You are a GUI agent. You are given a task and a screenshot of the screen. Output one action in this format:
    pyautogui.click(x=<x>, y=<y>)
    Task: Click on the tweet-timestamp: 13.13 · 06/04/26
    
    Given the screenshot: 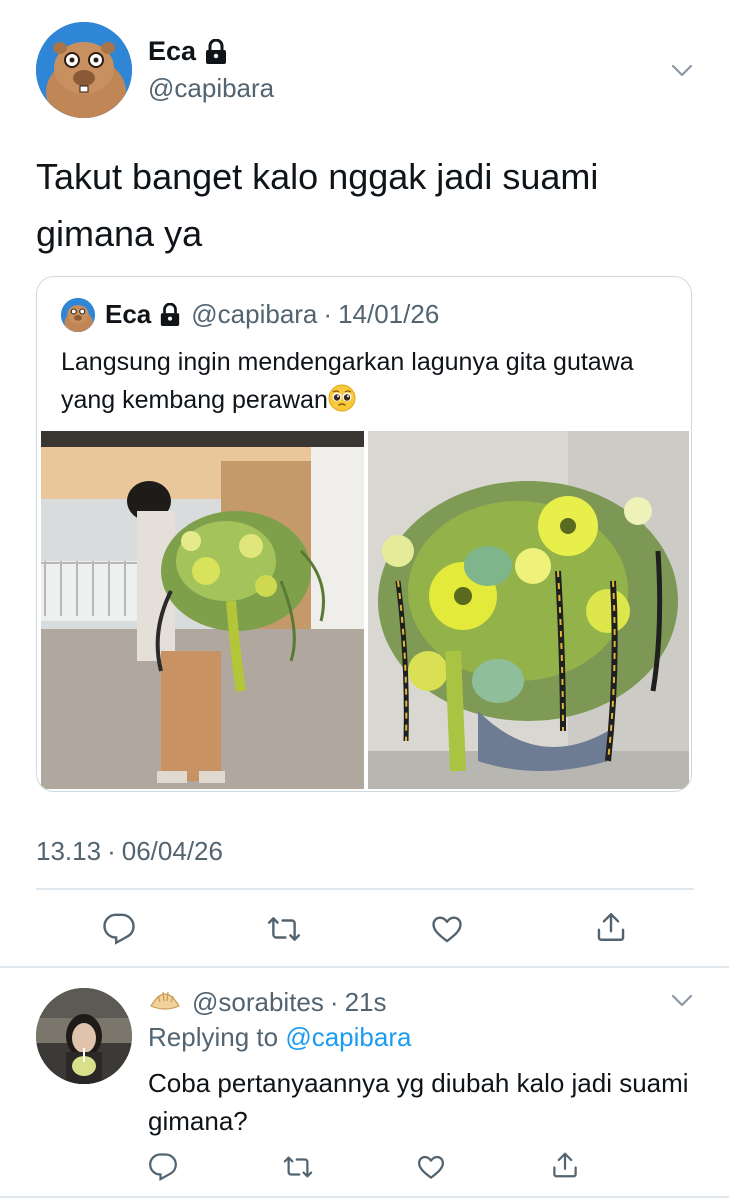 What is the action you would take?
    pyautogui.click(x=129, y=851)
    